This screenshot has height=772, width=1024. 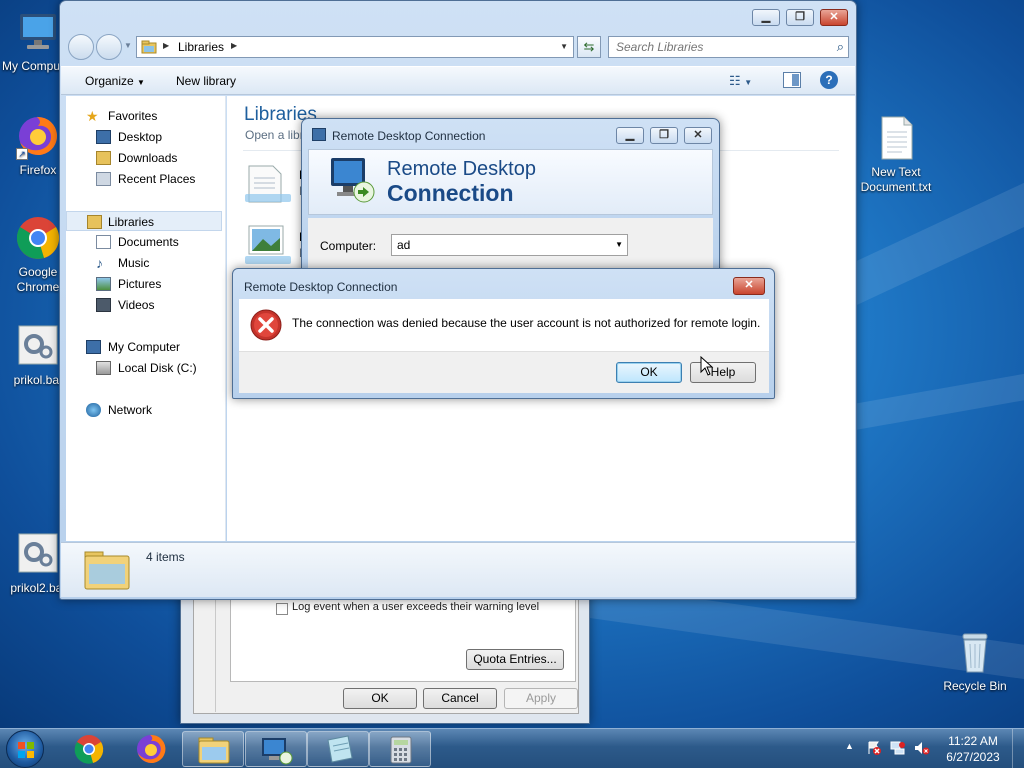 What do you see at coordinates (715, 47) in the screenshot?
I see `search-input` at bounding box center [715, 47].